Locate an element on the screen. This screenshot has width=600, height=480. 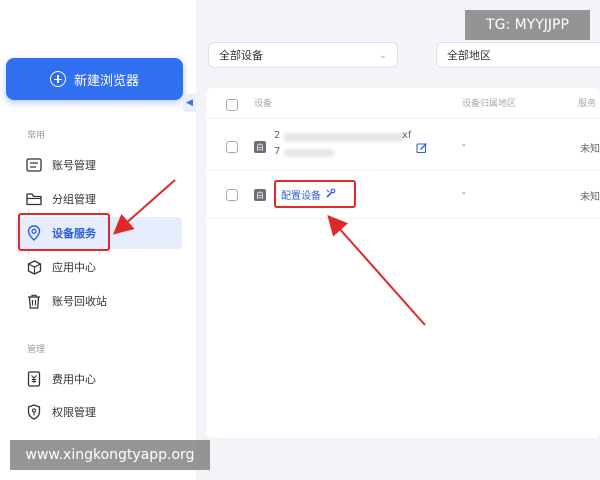
watermark-bottom-left: www.xingkongtyapp.org is located at coordinates (110, 455).